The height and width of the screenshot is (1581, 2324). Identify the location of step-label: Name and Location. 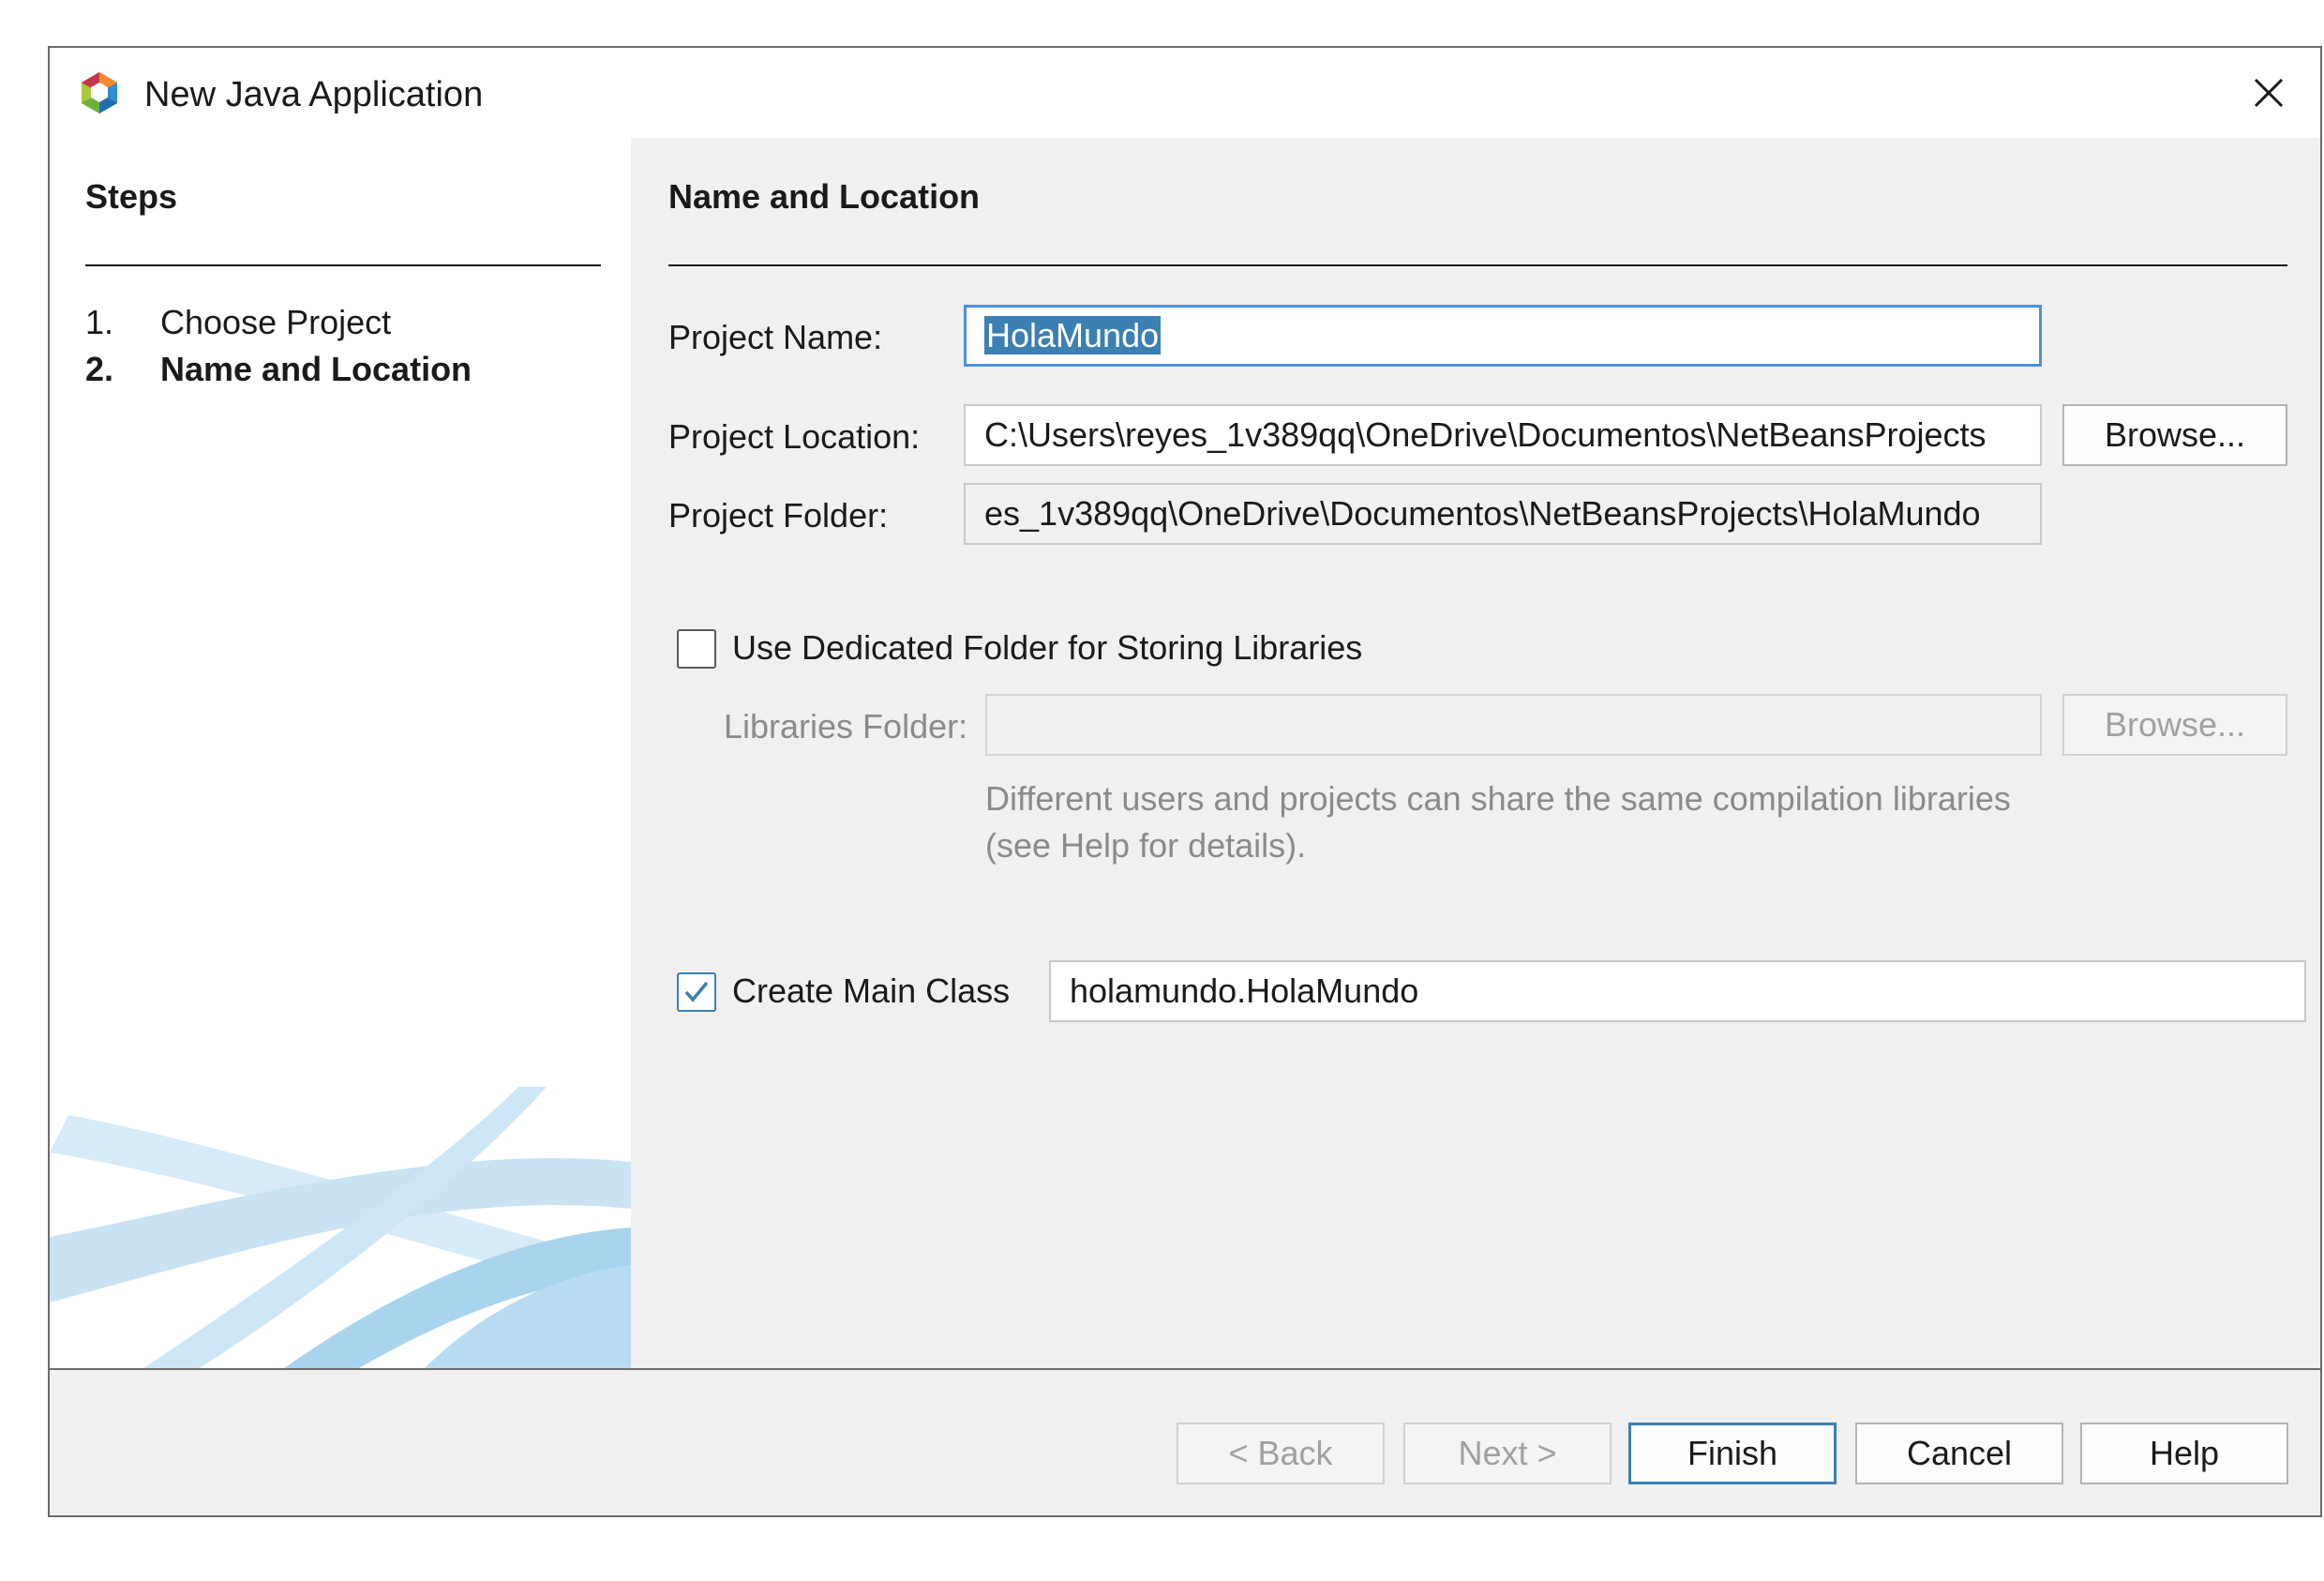
(316, 369).